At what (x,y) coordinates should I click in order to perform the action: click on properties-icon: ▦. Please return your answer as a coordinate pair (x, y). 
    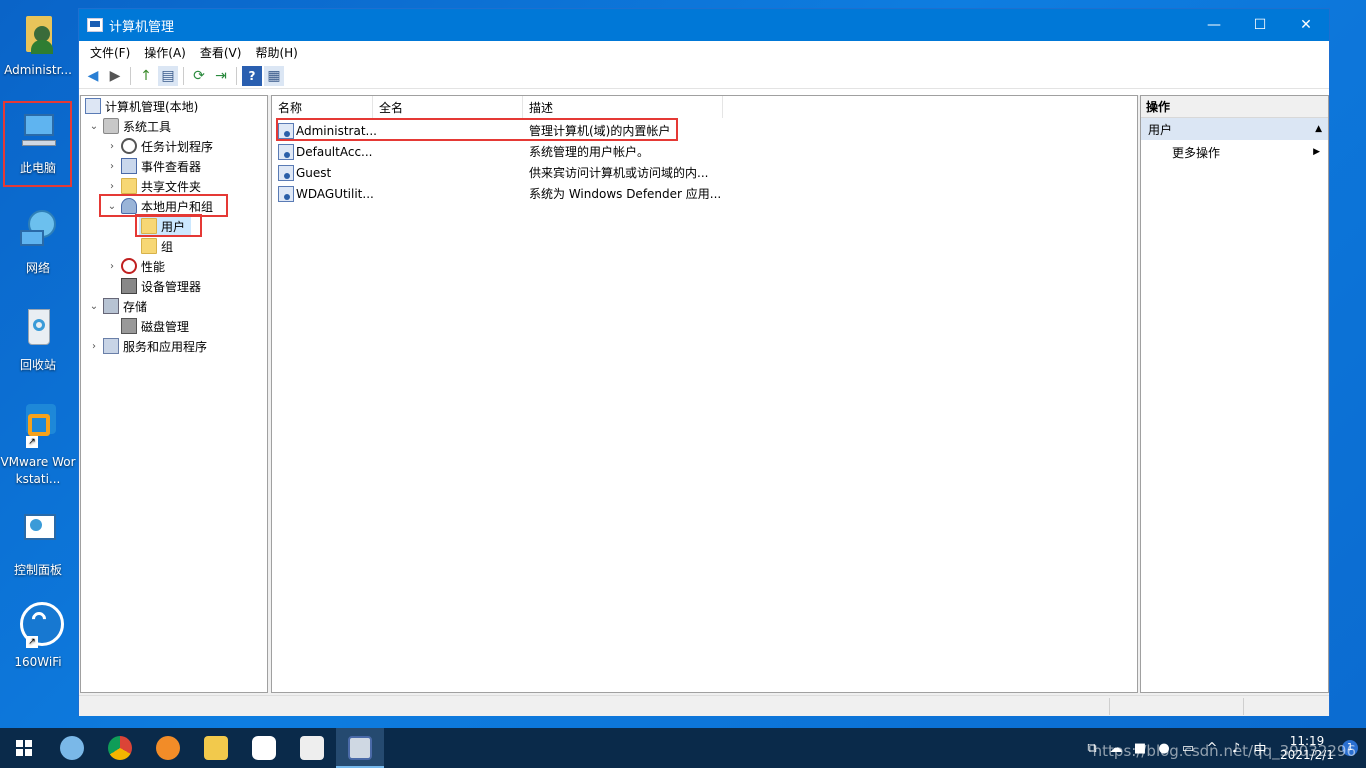
    Looking at the image, I should click on (274, 75).